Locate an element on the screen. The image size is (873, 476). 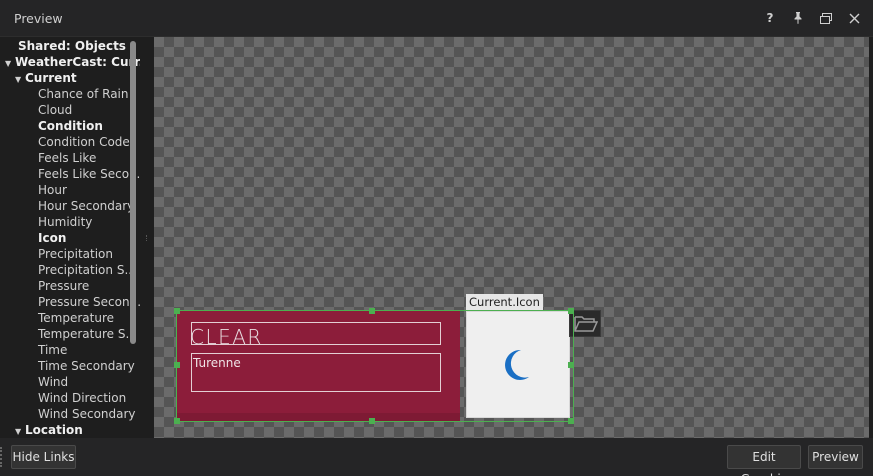
window-title: Preview is located at coordinates (38, 18).